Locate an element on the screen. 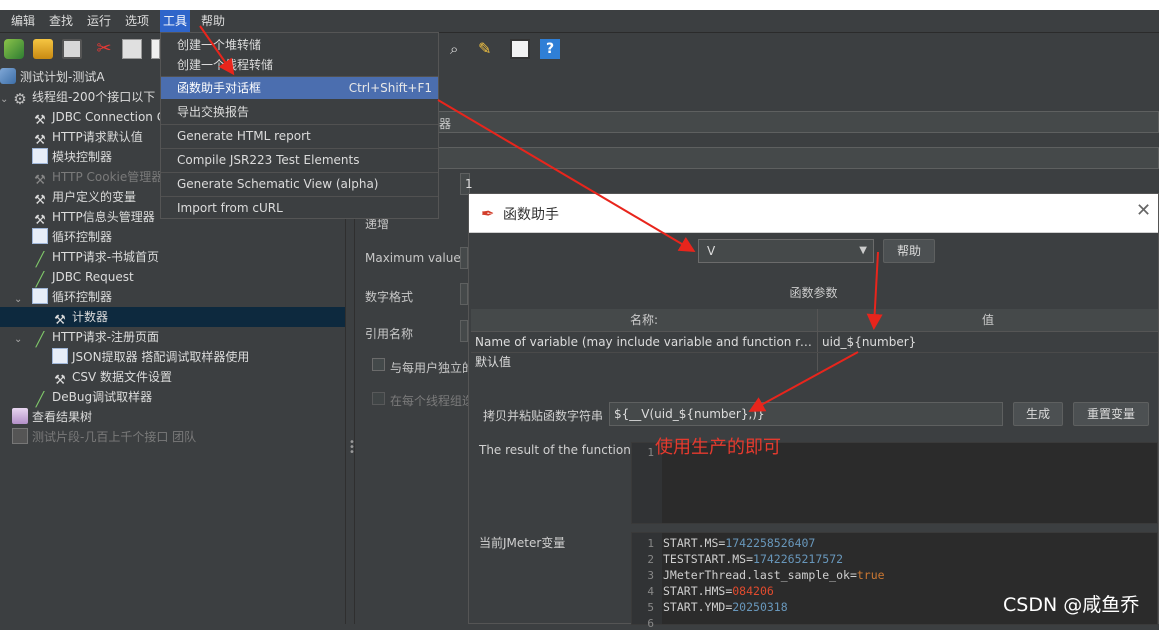 Image resolution: width=1159 pixels, height=630 pixels. menu-bar: 编辑 查找 运行 选项 工具 帮助 is located at coordinates (579, 21).